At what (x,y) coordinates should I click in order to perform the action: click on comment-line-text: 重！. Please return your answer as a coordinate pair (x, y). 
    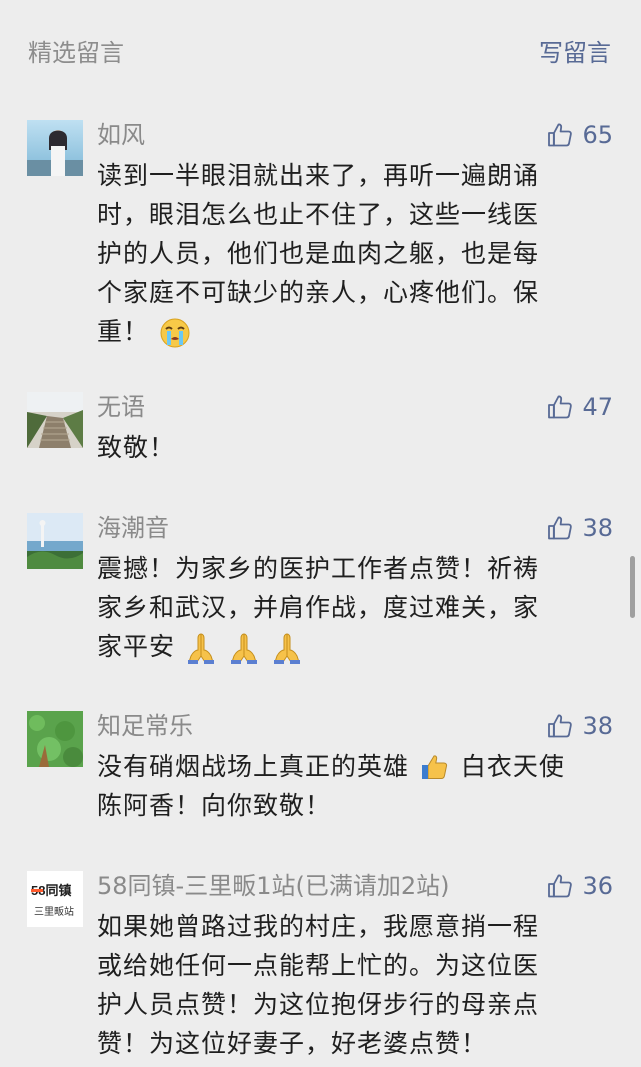
    Looking at the image, I should click on (123, 331).